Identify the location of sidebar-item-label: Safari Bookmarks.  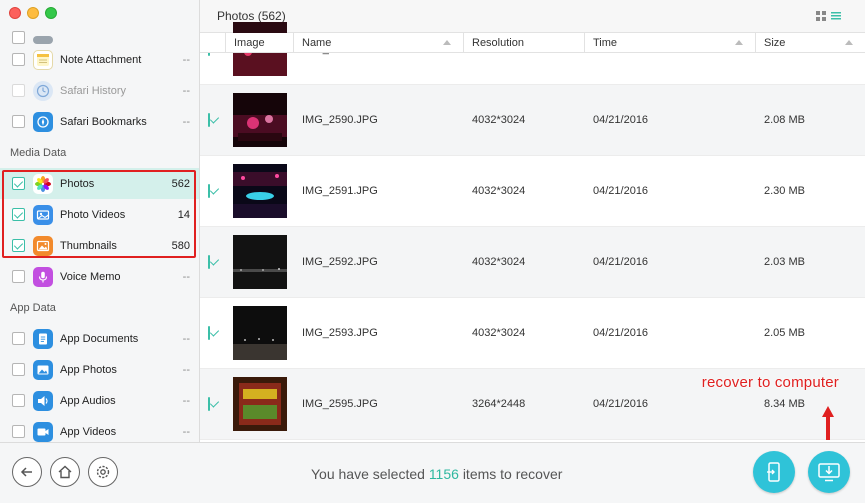
(103, 121).